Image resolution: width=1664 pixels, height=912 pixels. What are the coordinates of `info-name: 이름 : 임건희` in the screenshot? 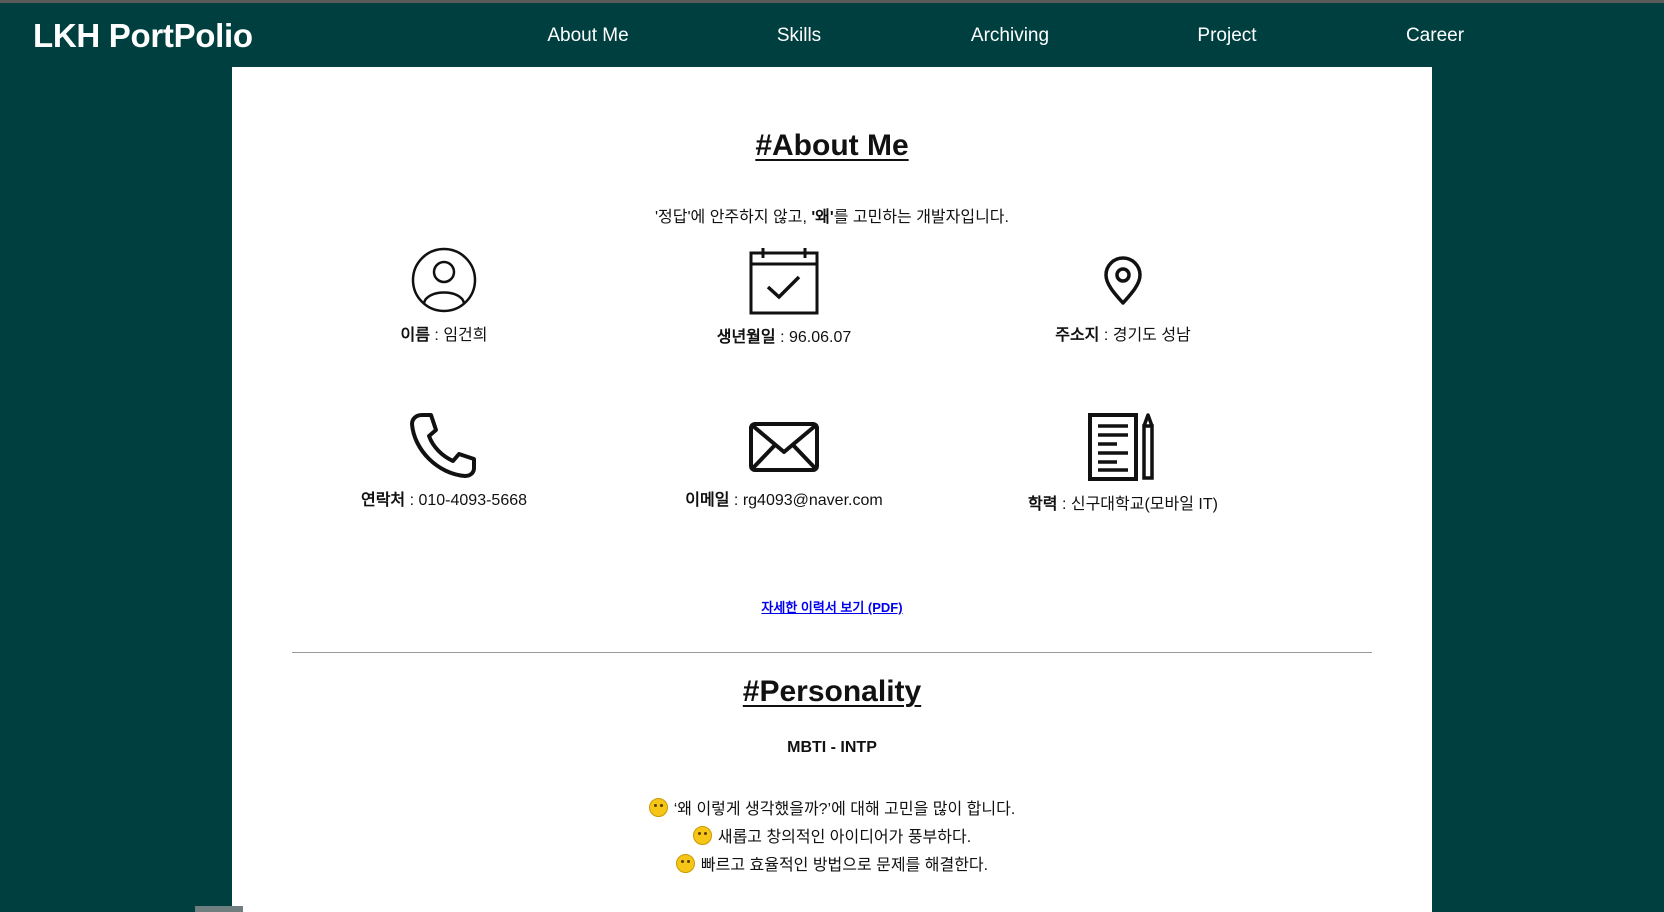 It's located at (444, 296).